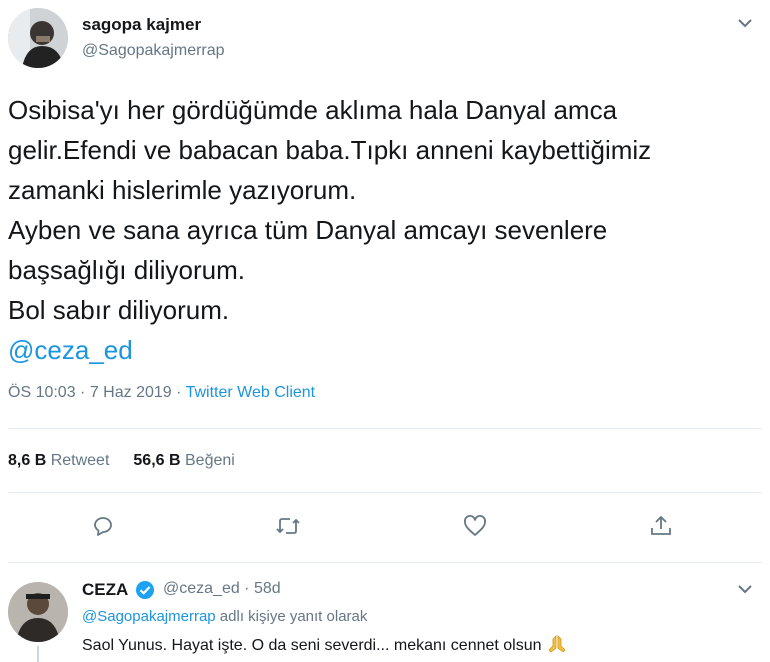 This screenshot has height=662, width=770. What do you see at coordinates (119, 310) in the screenshot?
I see `tweet-text-line: Bol sabır diliyorum.` at bounding box center [119, 310].